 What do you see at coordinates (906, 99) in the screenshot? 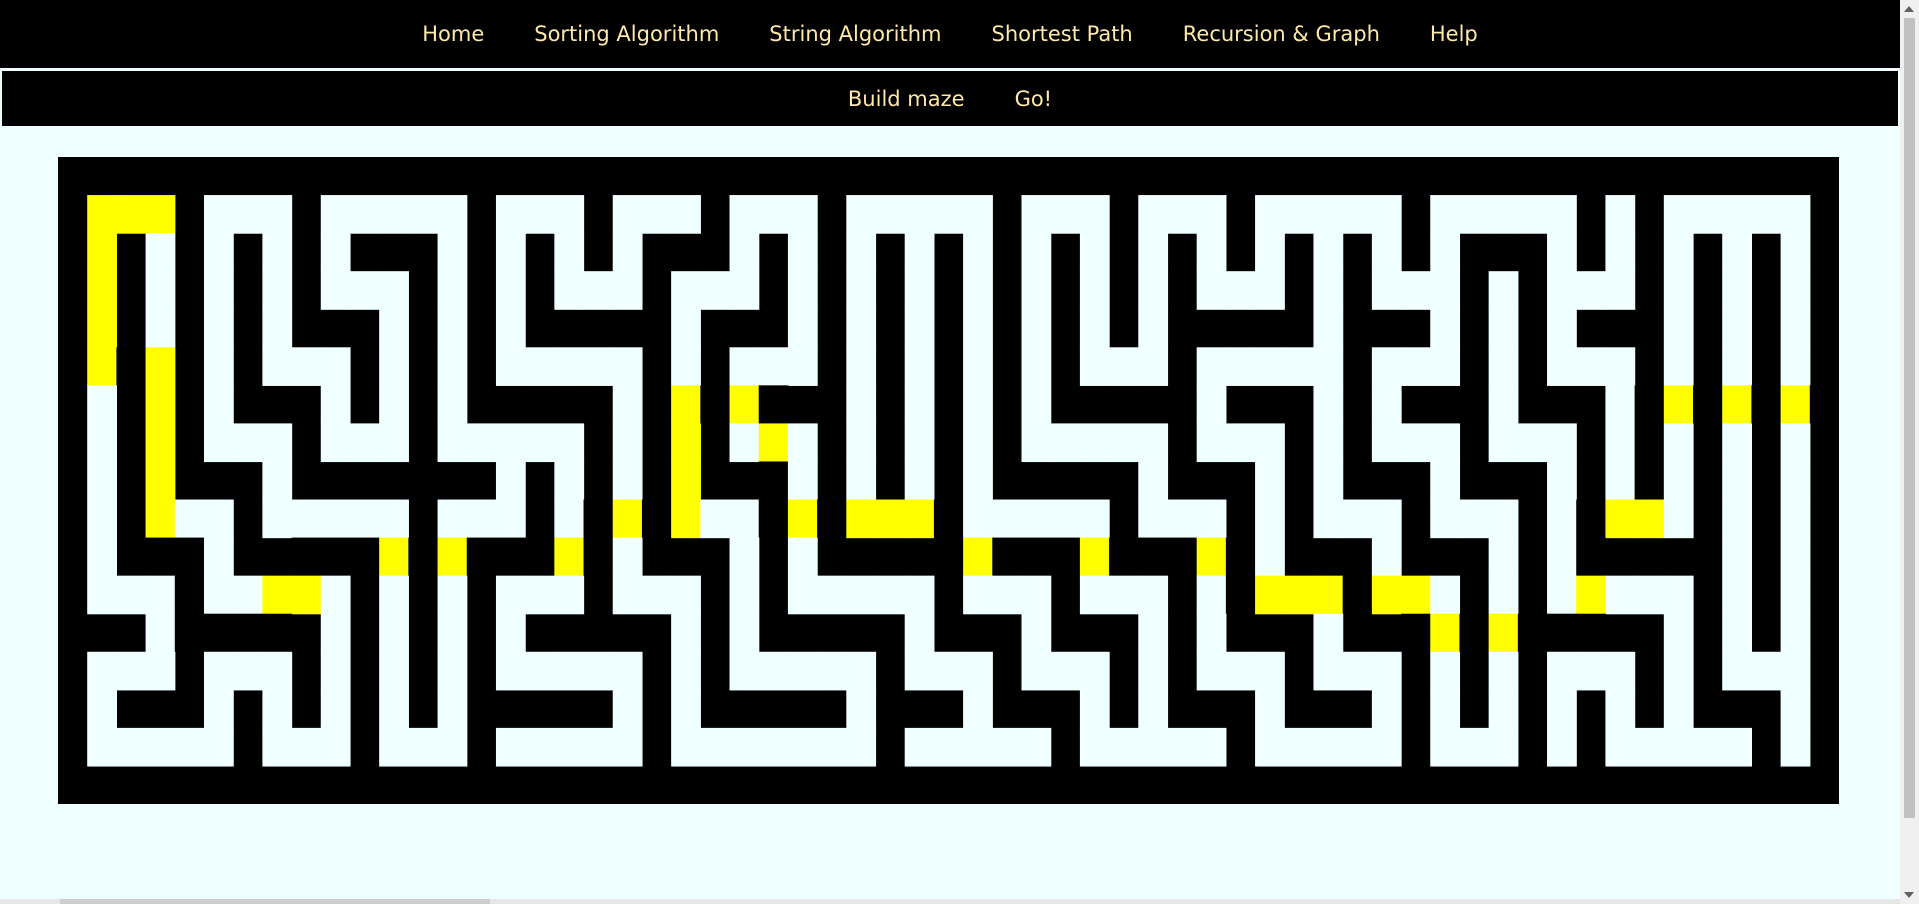
I see `build-maze-button: Build maze` at bounding box center [906, 99].